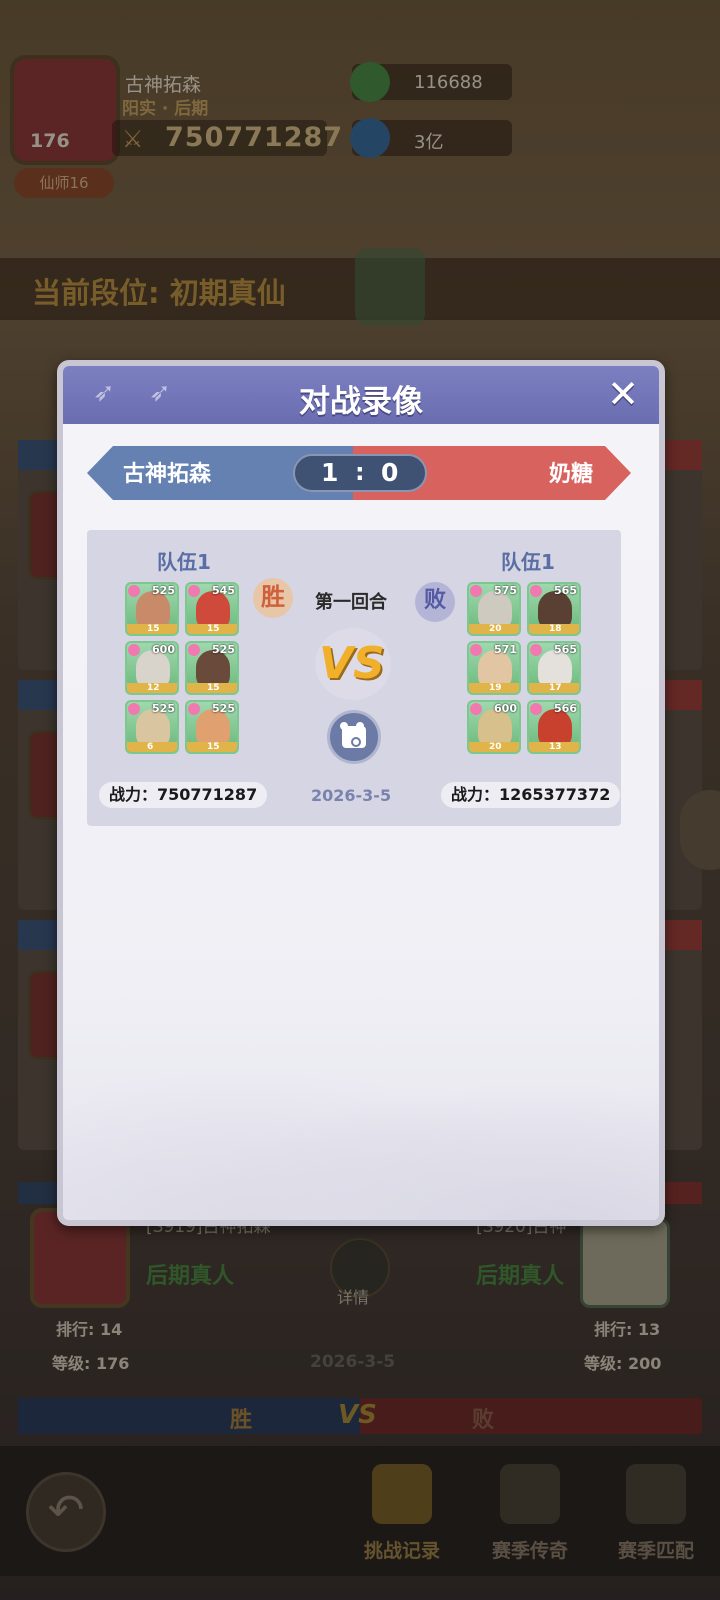 The width and height of the screenshot is (720, 1600). I want to click on left-score: 1, so click(330, 472).